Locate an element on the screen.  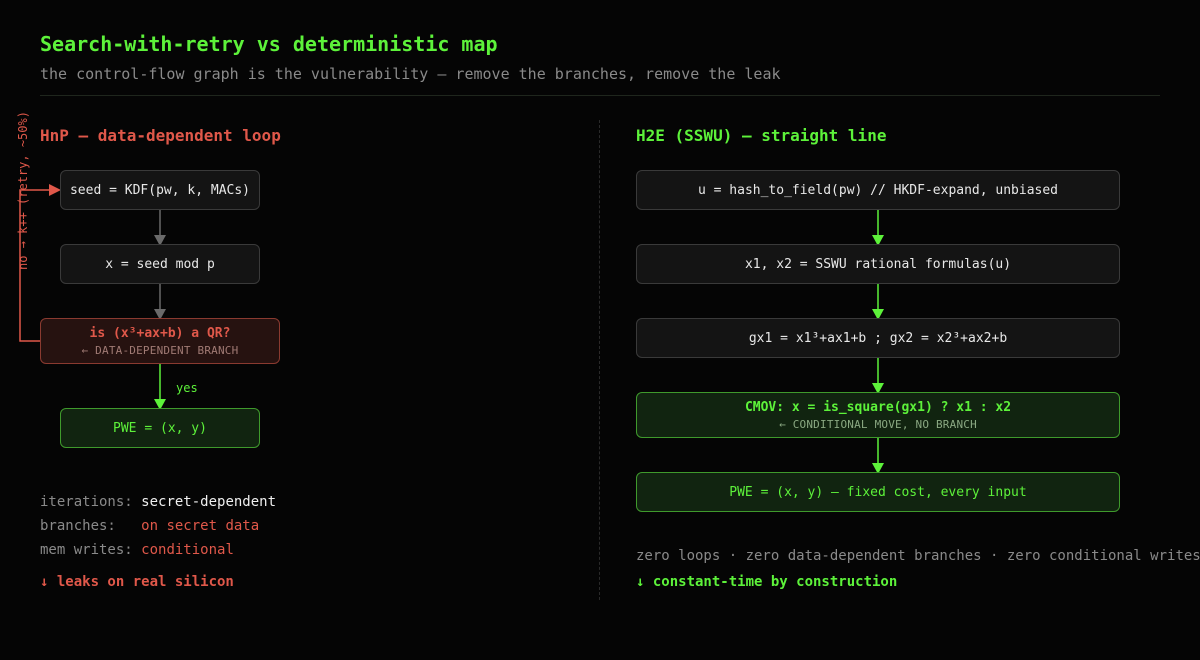
gx-step: gx1 = x1³+ax1+b ; gx2 = x2³+ax2+b is located at coordinates (878, 338).